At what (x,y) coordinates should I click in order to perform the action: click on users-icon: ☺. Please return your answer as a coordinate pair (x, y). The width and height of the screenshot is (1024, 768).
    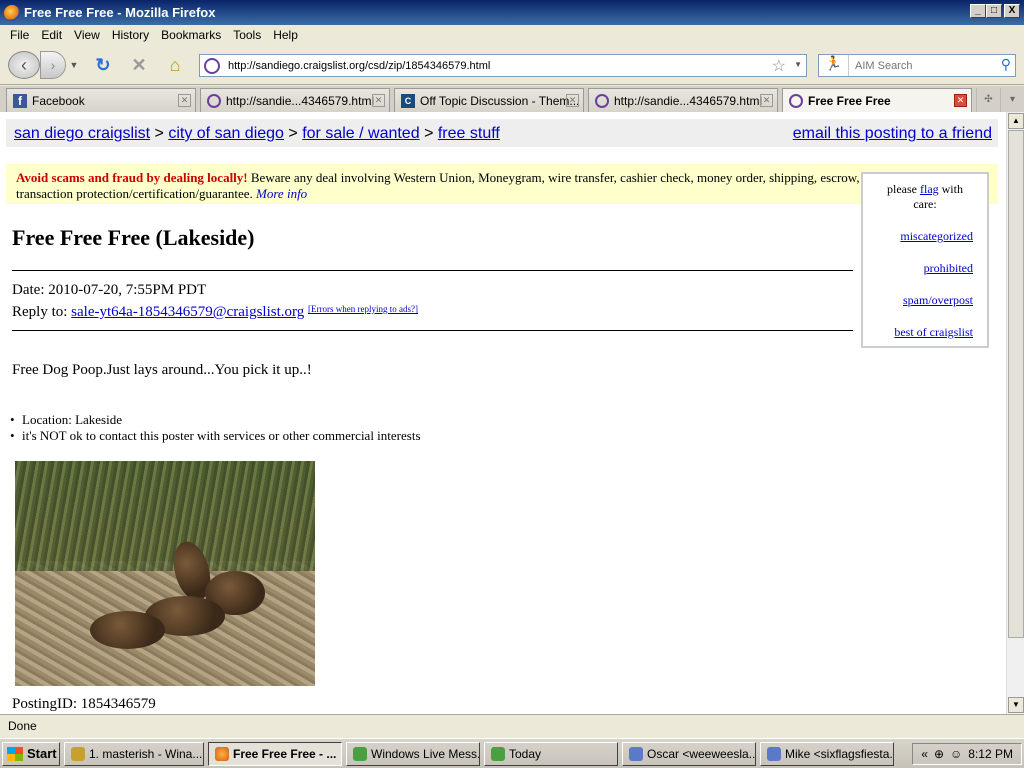
    Looking at the image, I should click on (956, 754).